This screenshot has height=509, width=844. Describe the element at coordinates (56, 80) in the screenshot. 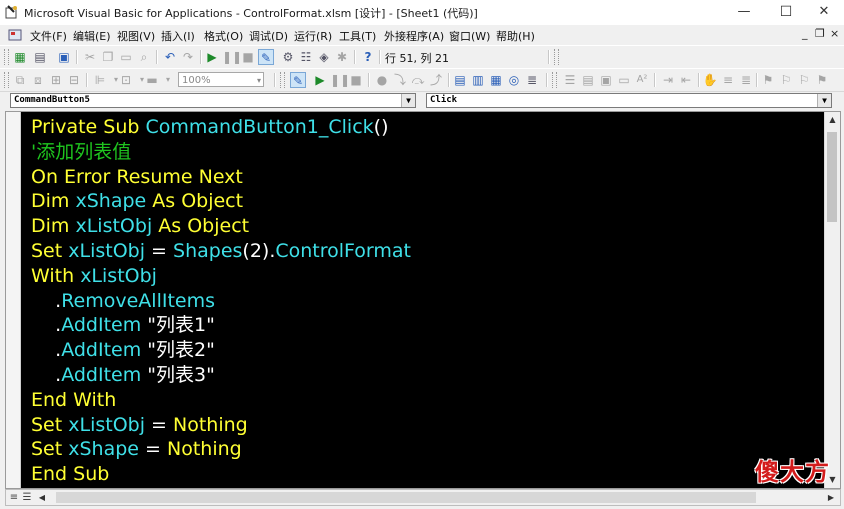

I see `group-icon: ⊞` at that location.